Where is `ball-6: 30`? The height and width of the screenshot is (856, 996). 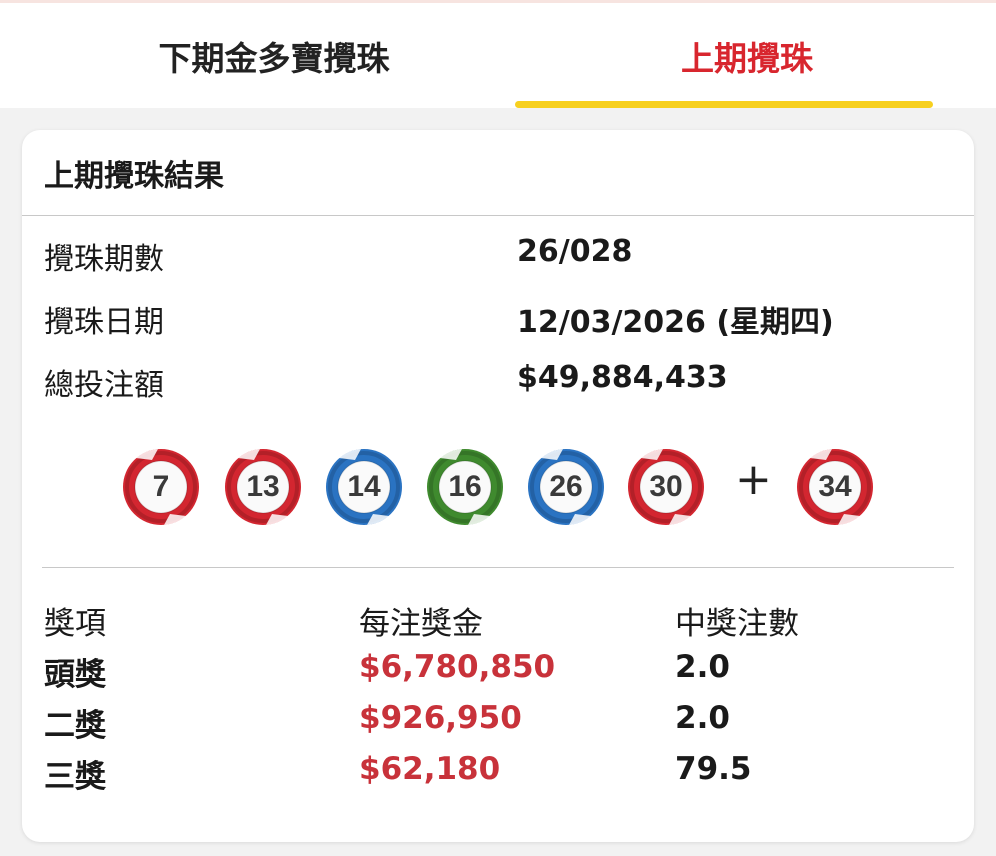
ball-6: 30 is located at coordinates (666, 487).